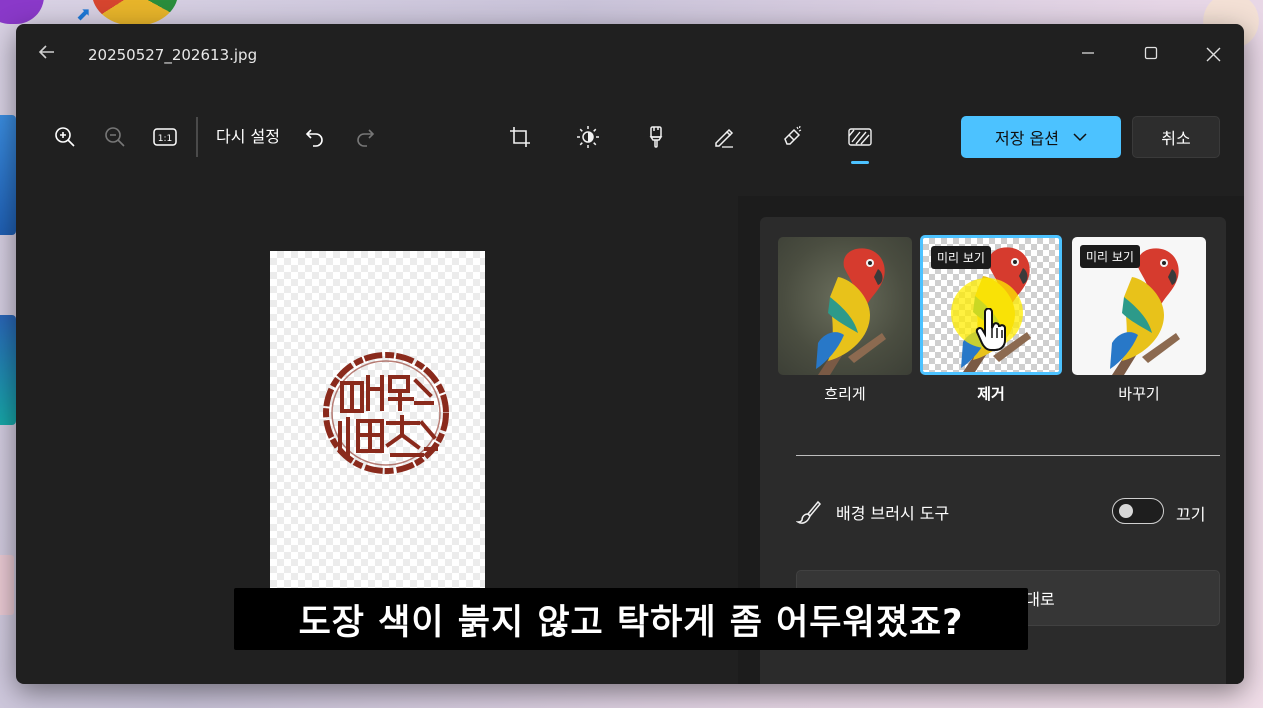 The width and height of the screenshot is (1263, 708). What do you see at coordinates (1080, 137) in the screenshot?
I see `chevron-down-icon` at bounding box center [1080, 137].